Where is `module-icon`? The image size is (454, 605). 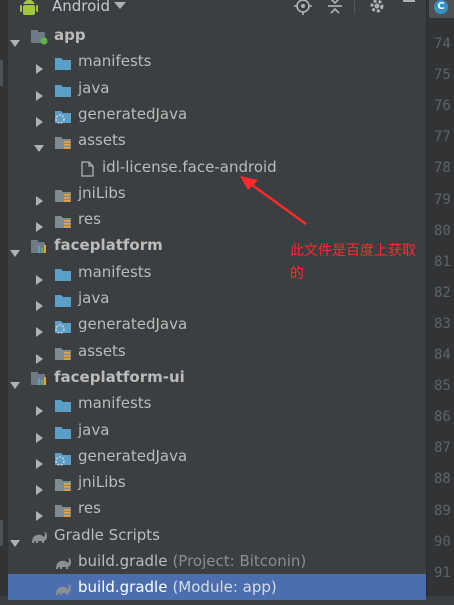 module-icon is located at coordinates (39, 36).